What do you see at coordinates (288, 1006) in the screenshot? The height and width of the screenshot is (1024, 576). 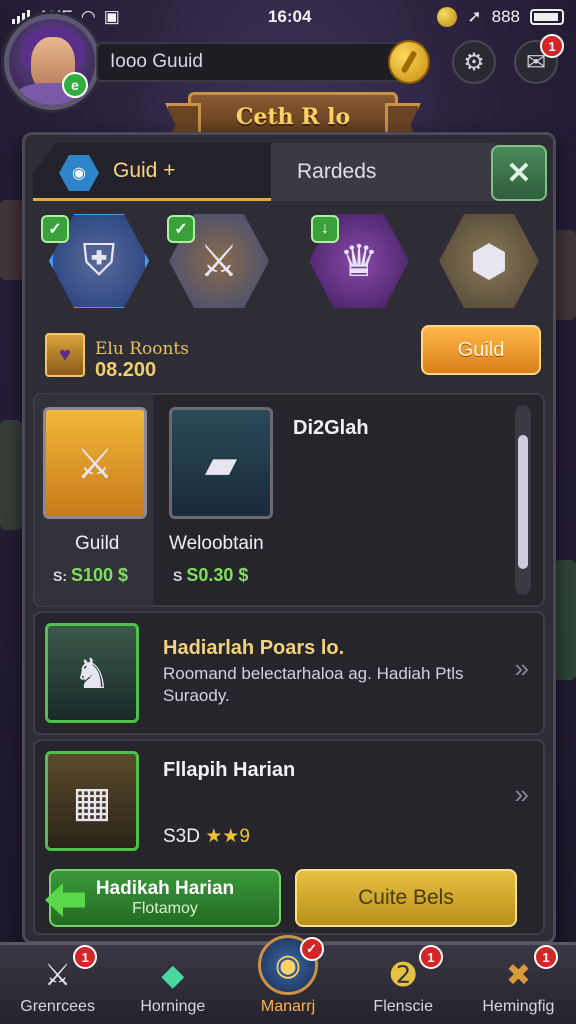 I see `nav-label: Manarrj` at bounding box center [288, 1006].